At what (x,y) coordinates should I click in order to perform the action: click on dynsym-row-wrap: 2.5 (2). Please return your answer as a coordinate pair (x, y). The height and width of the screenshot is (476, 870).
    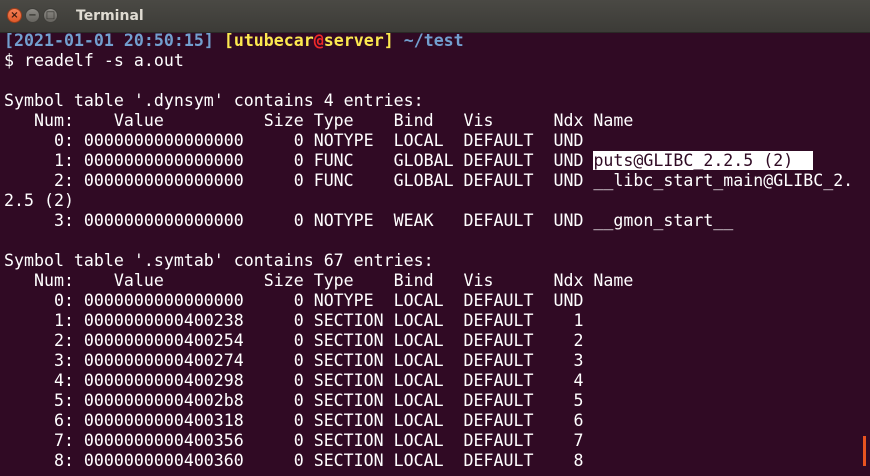
    Looking at the image, I should click on (39, 200).